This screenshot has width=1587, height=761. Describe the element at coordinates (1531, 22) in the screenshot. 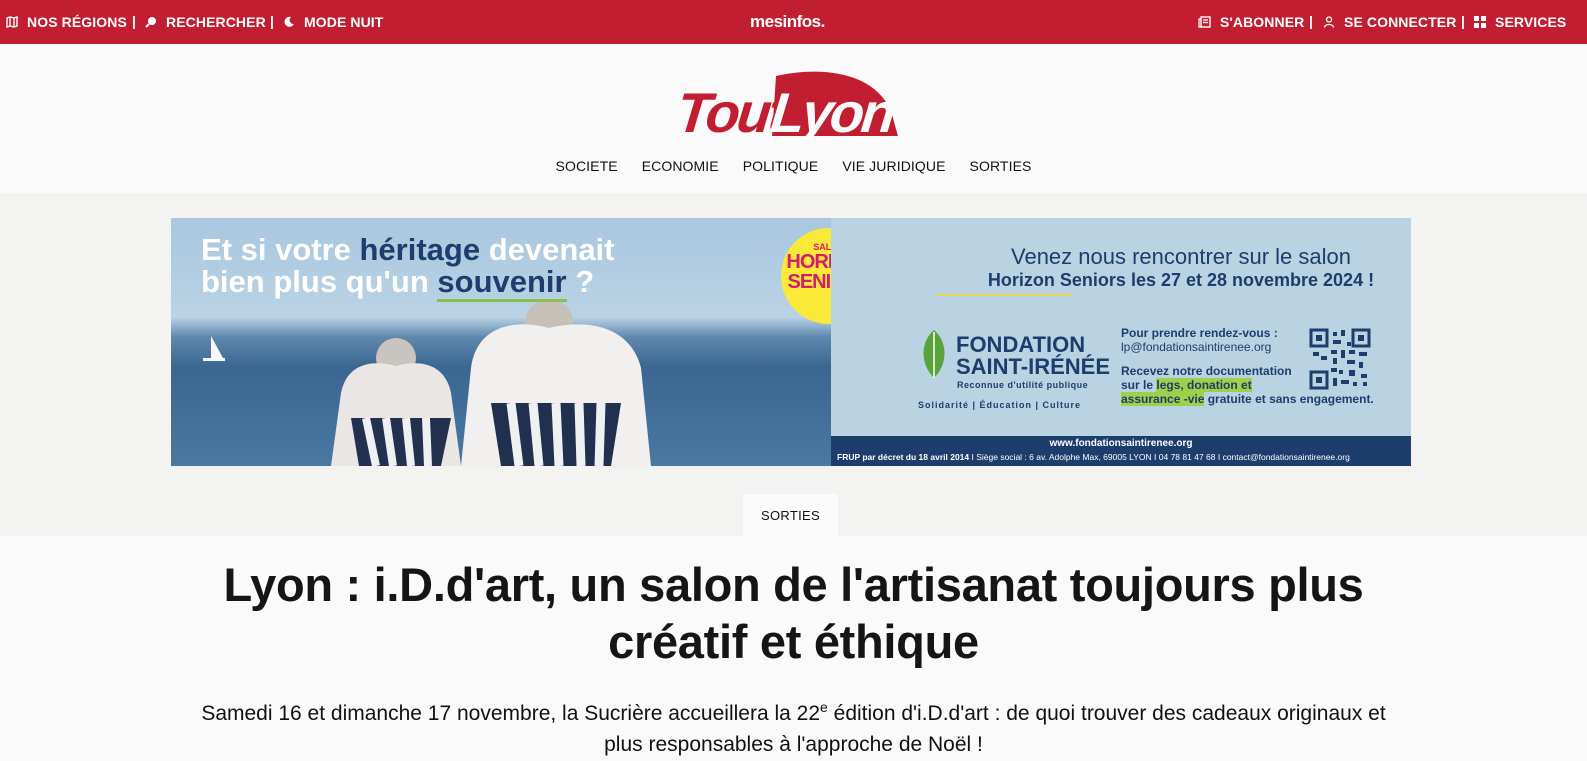

I see `services-label: SERVICES` at that location.